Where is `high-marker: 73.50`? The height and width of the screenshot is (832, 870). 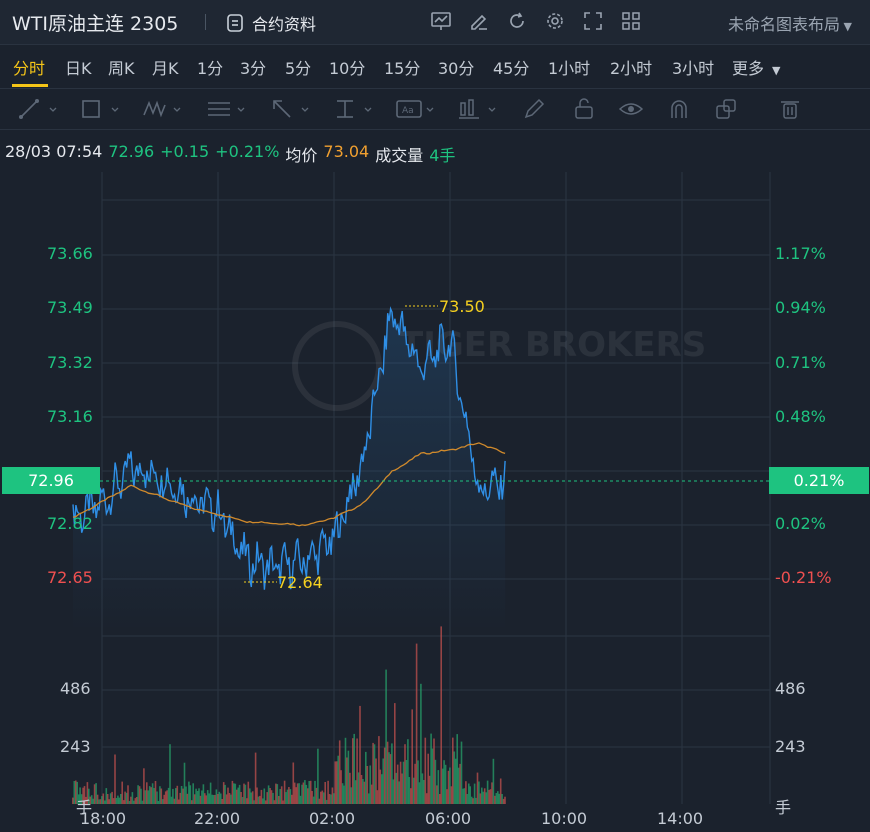
high-marker: 73.50 is located at coordinates (445, 306).